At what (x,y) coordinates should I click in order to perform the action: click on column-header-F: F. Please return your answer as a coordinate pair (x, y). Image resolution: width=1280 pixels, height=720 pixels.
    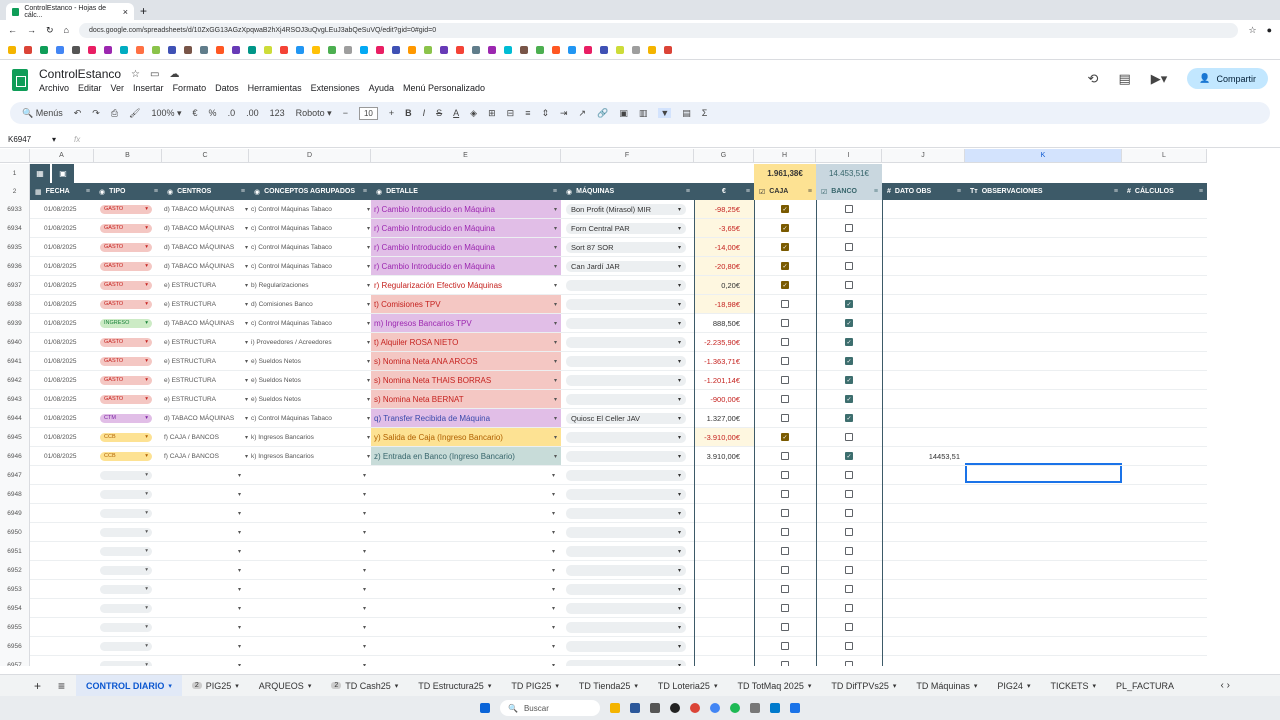
    Looking at the image, I should click on (627, 156).